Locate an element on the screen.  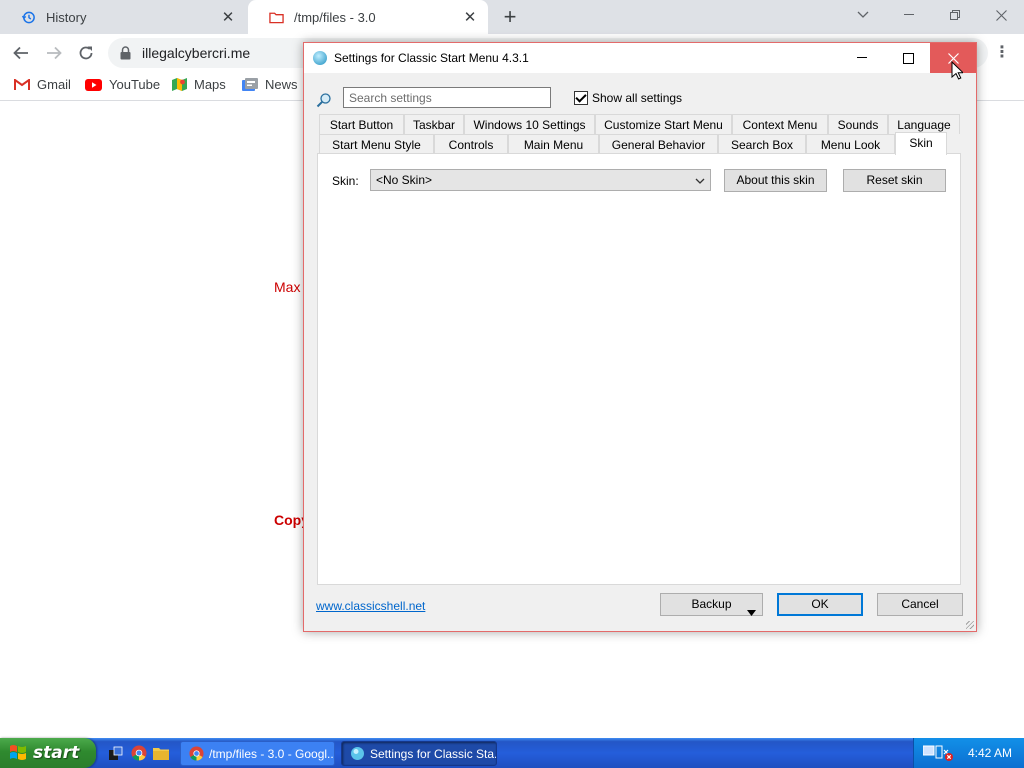
forward-button is located at coordinates (54, 53).